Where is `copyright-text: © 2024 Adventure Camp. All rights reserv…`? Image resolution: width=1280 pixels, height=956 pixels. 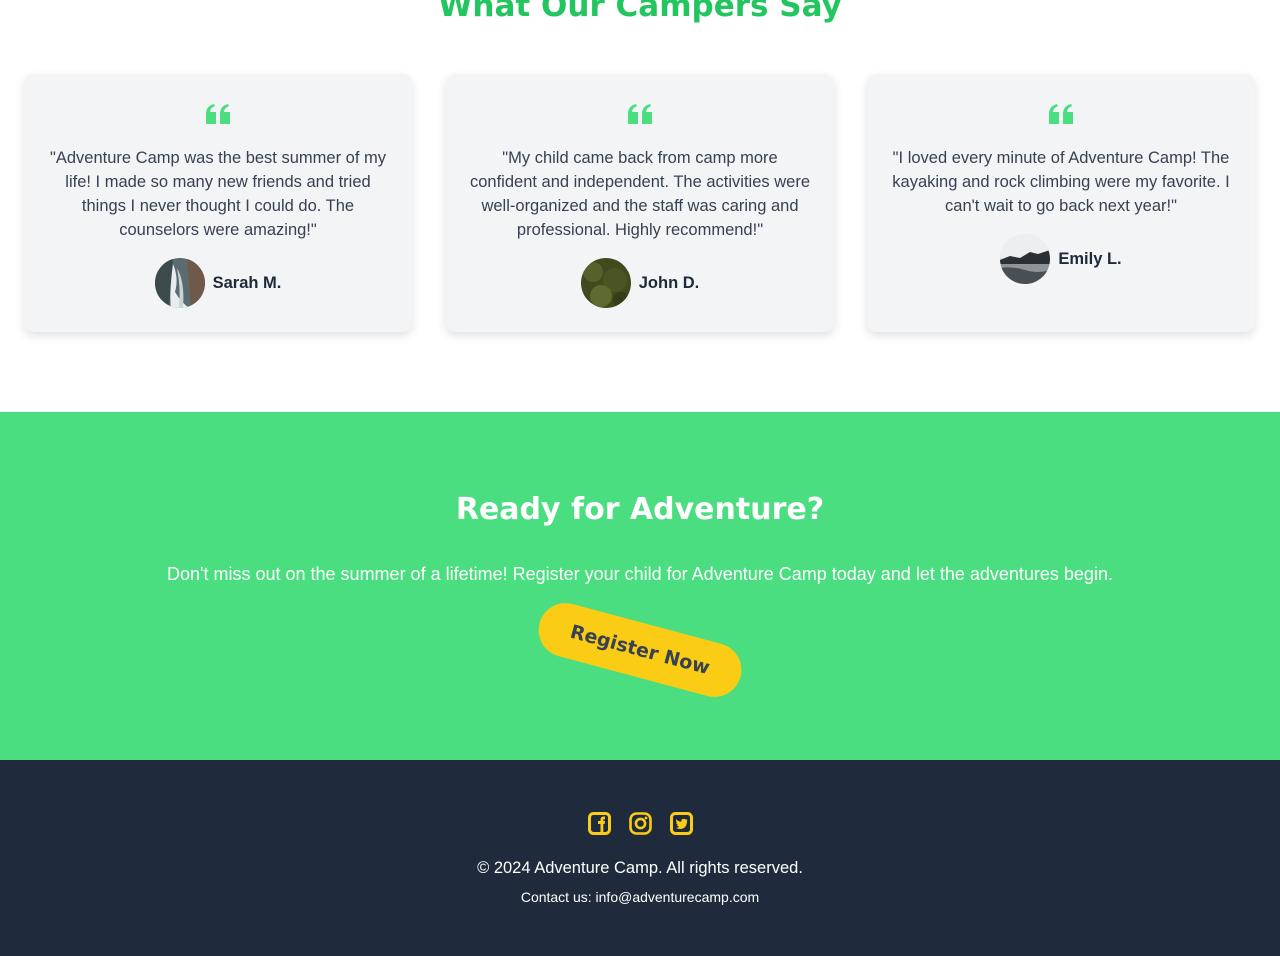 copyright-text: © 2024 Adventure Camp. All rights reserv… is located at coordinates (640, 868).